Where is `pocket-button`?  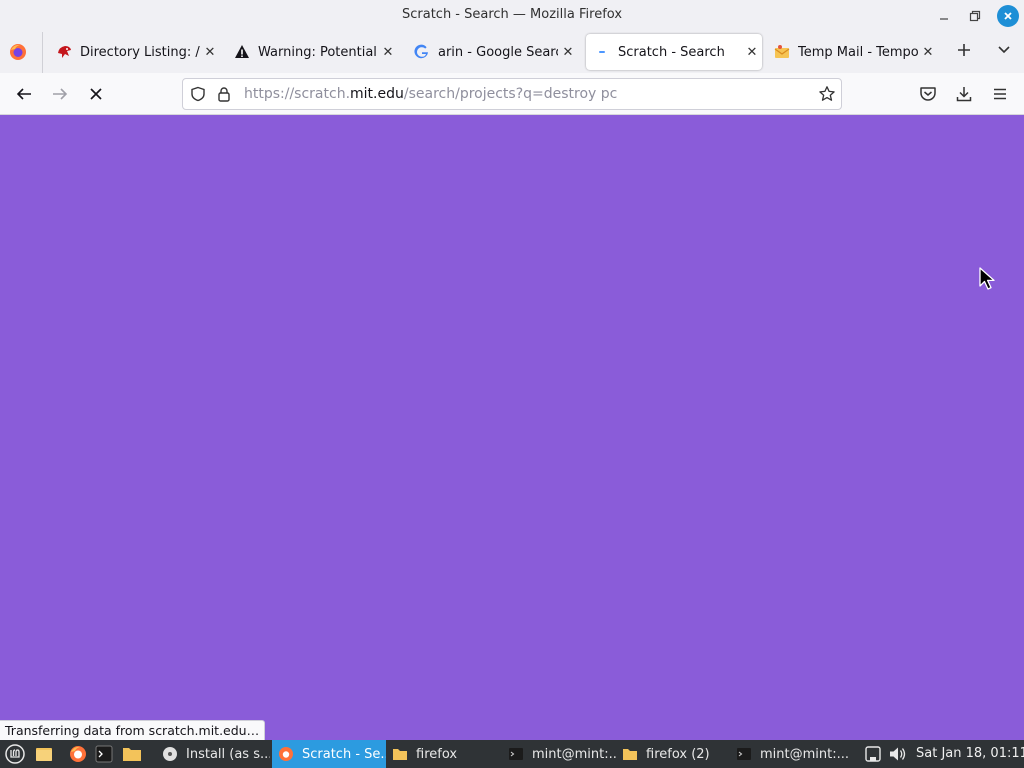 pocket-button is located at coordinates (928, 94).